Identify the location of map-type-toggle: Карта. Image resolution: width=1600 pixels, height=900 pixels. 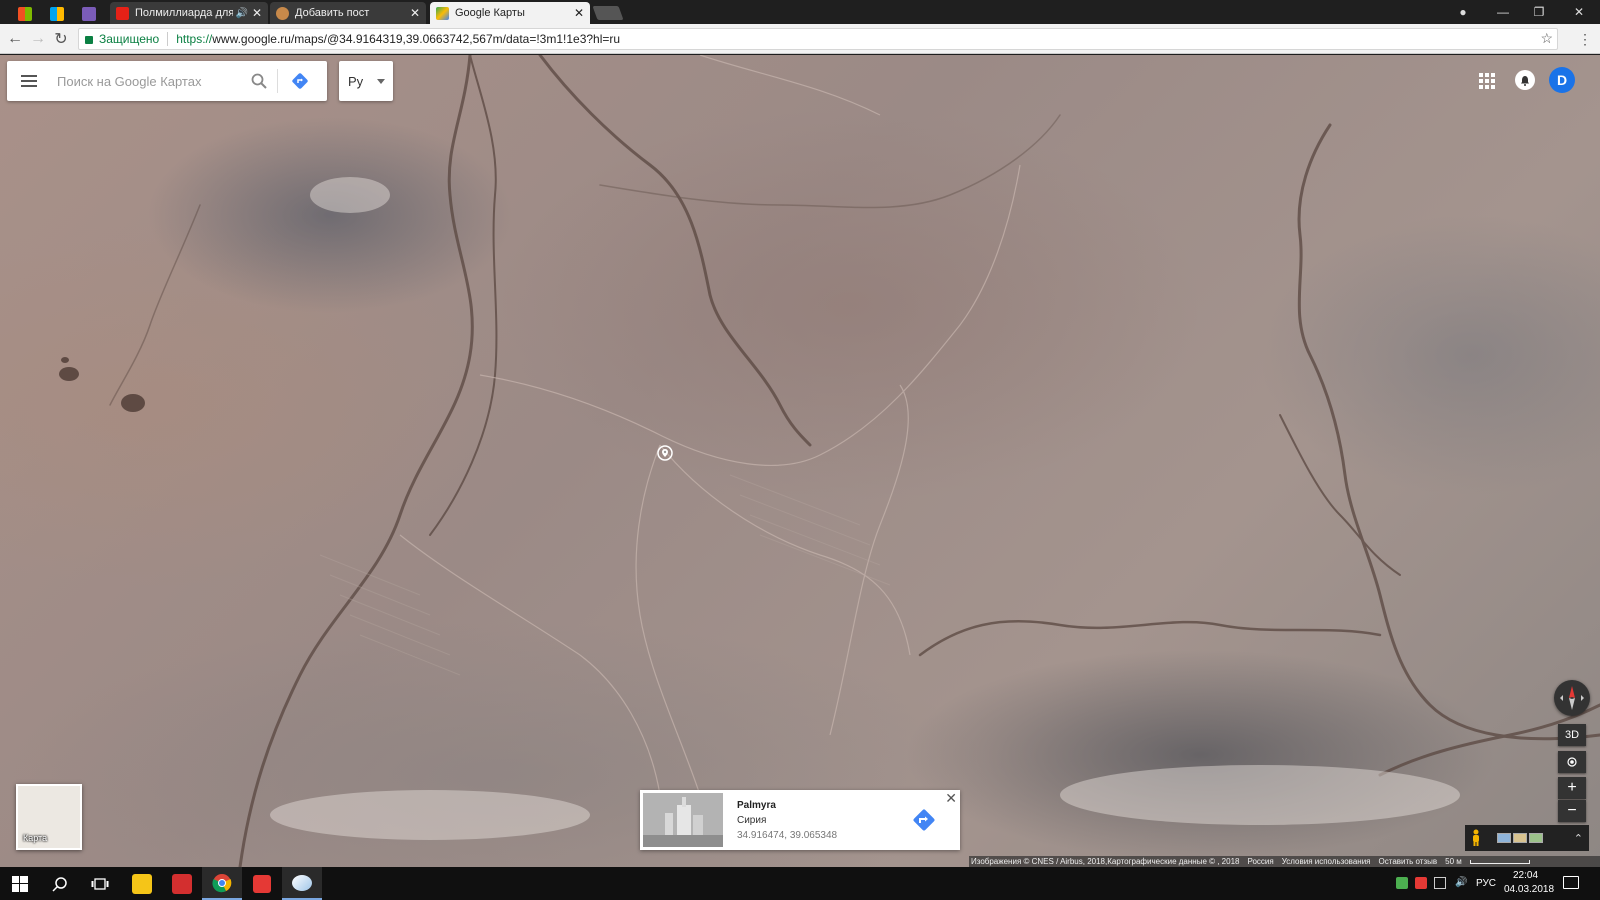
(49, 817).